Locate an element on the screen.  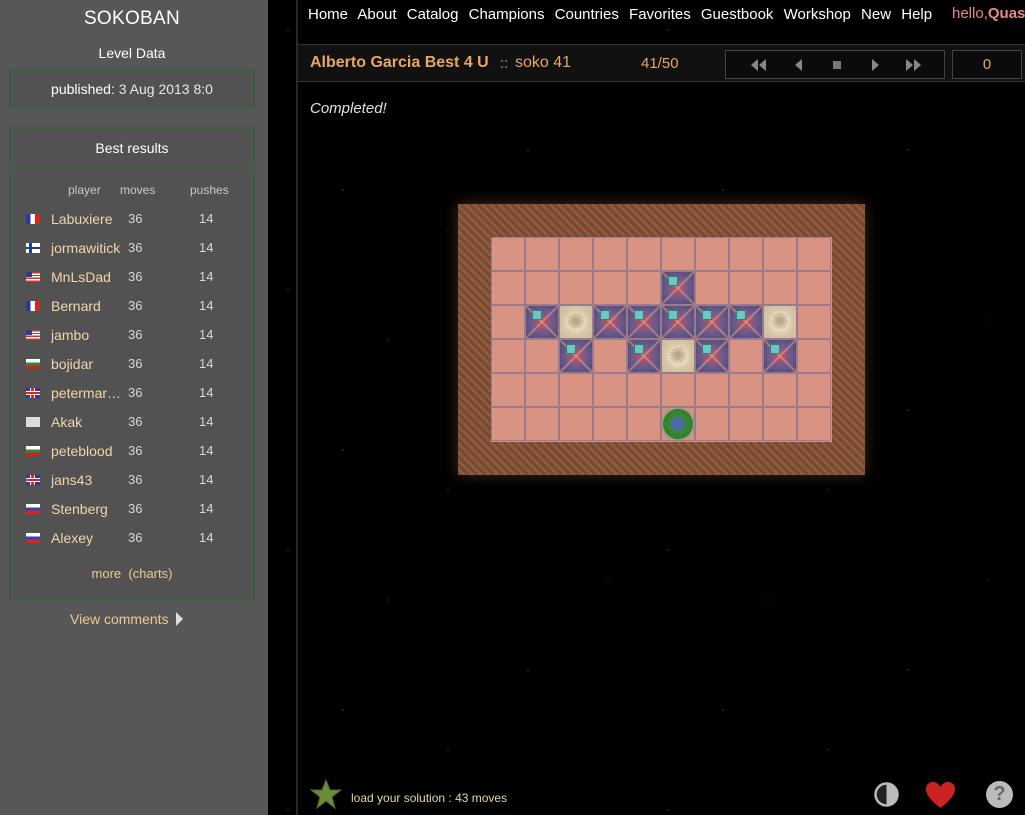
sokoban-board is located at coordinates (661, 339).